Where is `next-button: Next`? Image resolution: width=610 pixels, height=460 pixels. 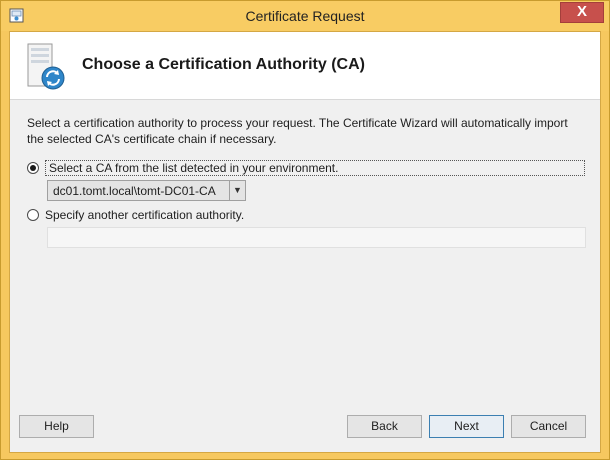
next-button: Next is located at coordinates (466, 426).